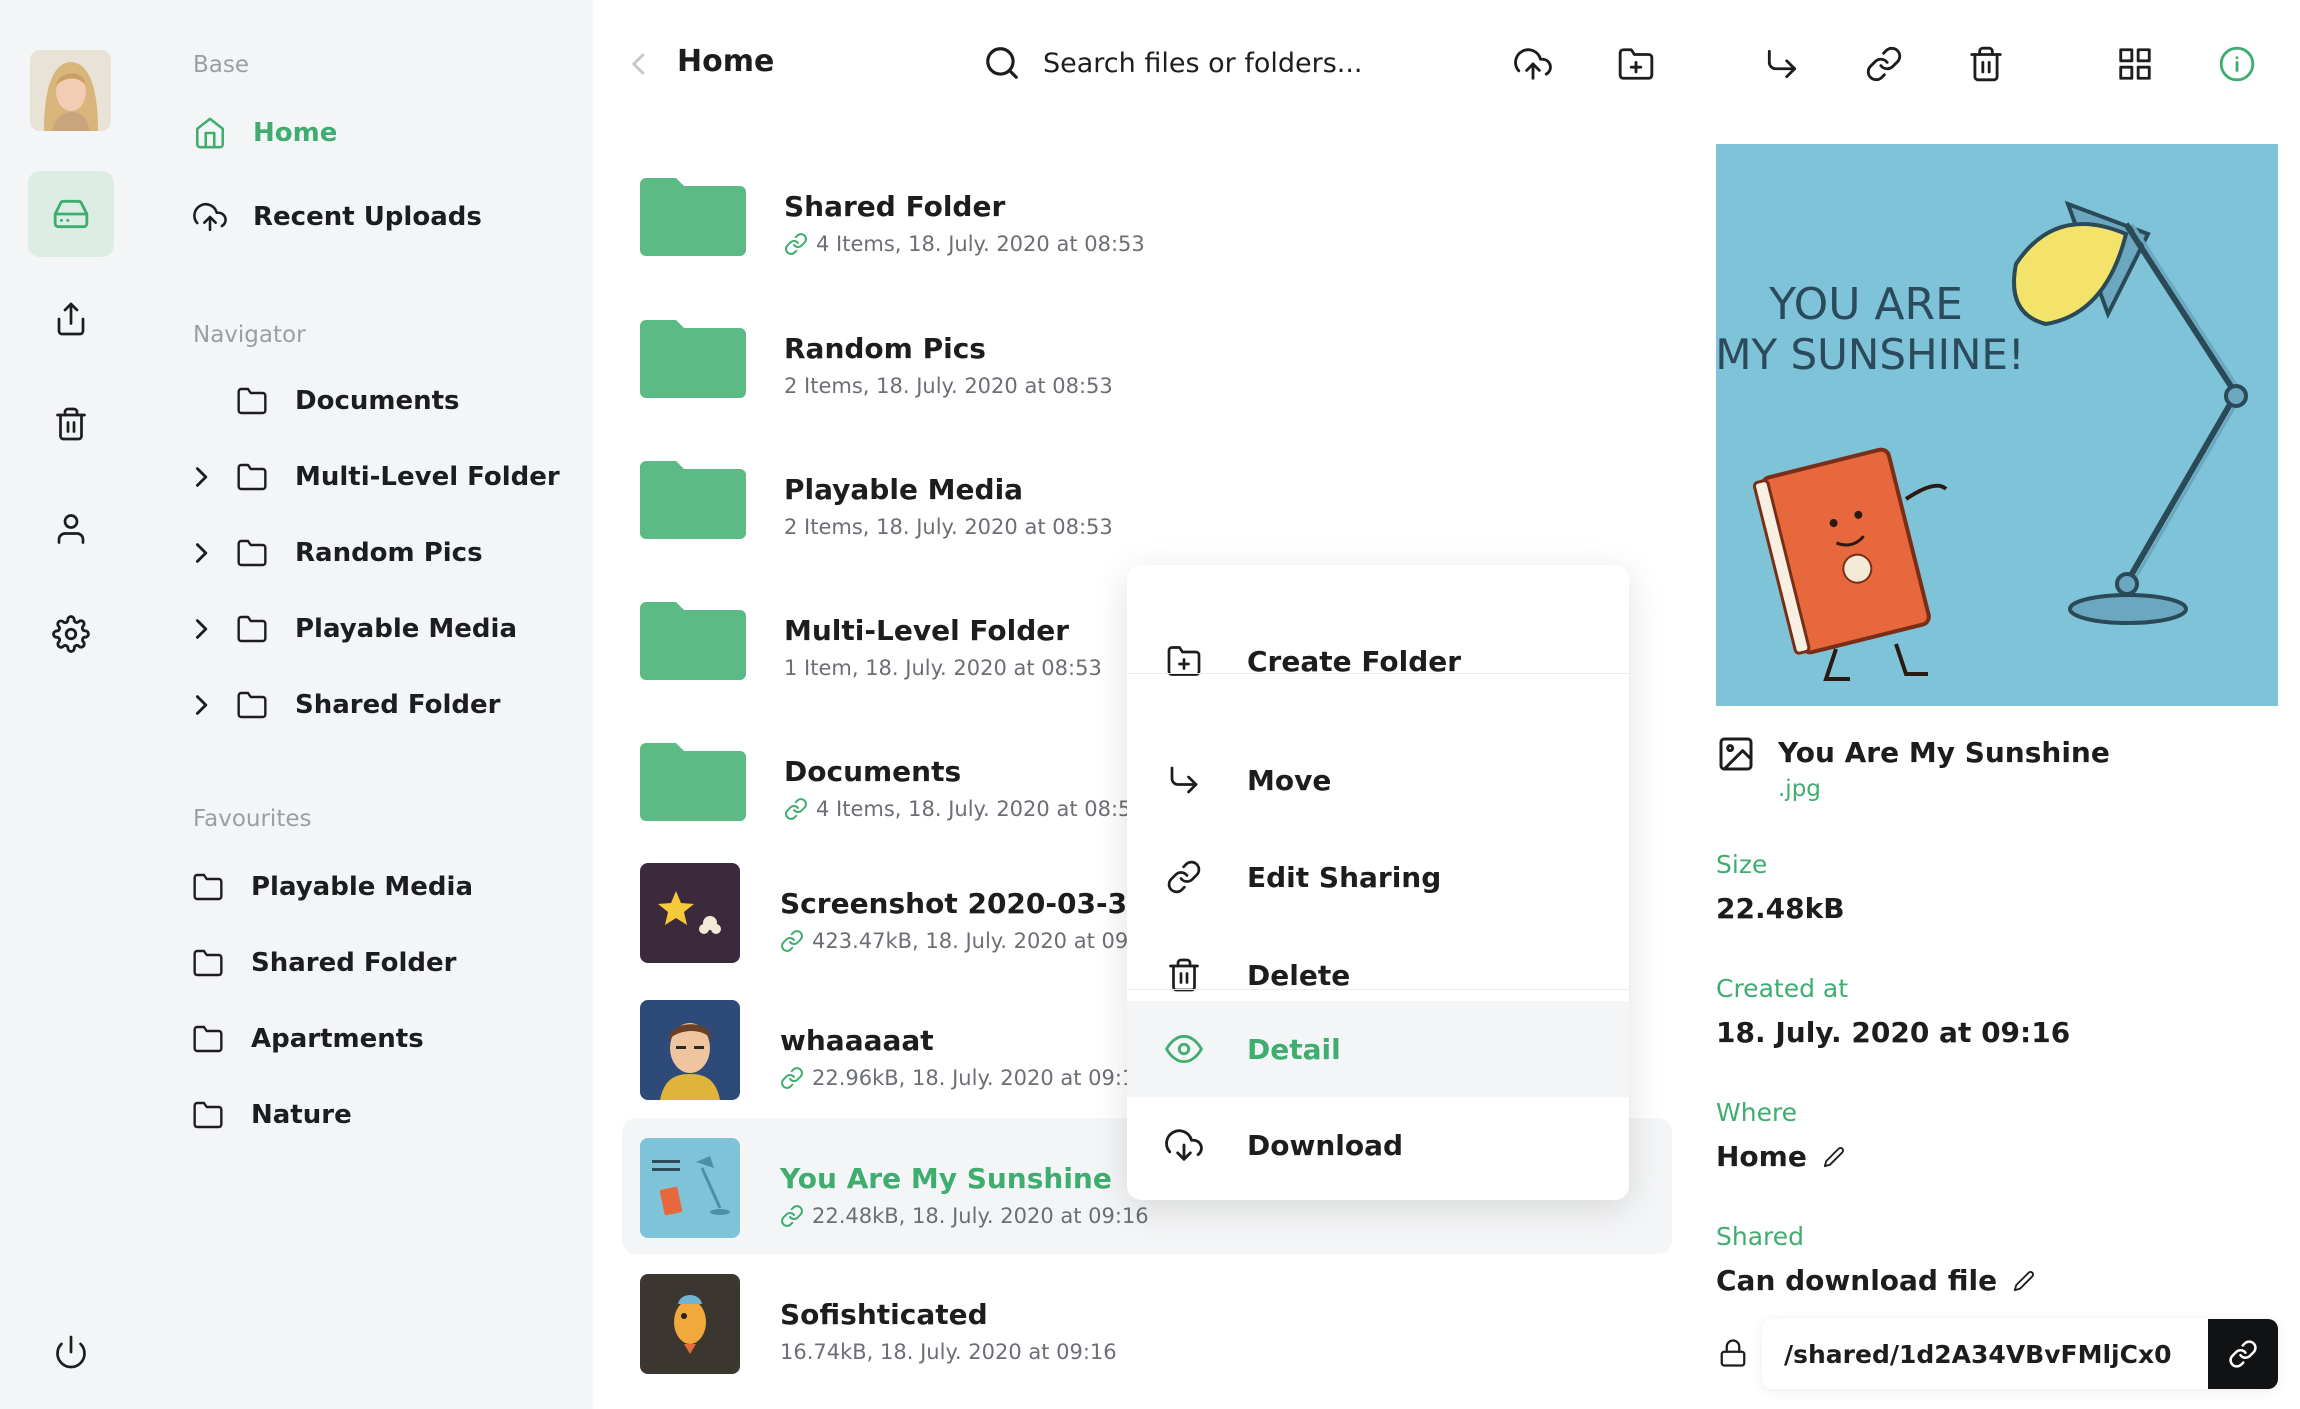 The height and width of the screenshot is (1409, 2300). I want to click on move-button, so click(1782, 64).